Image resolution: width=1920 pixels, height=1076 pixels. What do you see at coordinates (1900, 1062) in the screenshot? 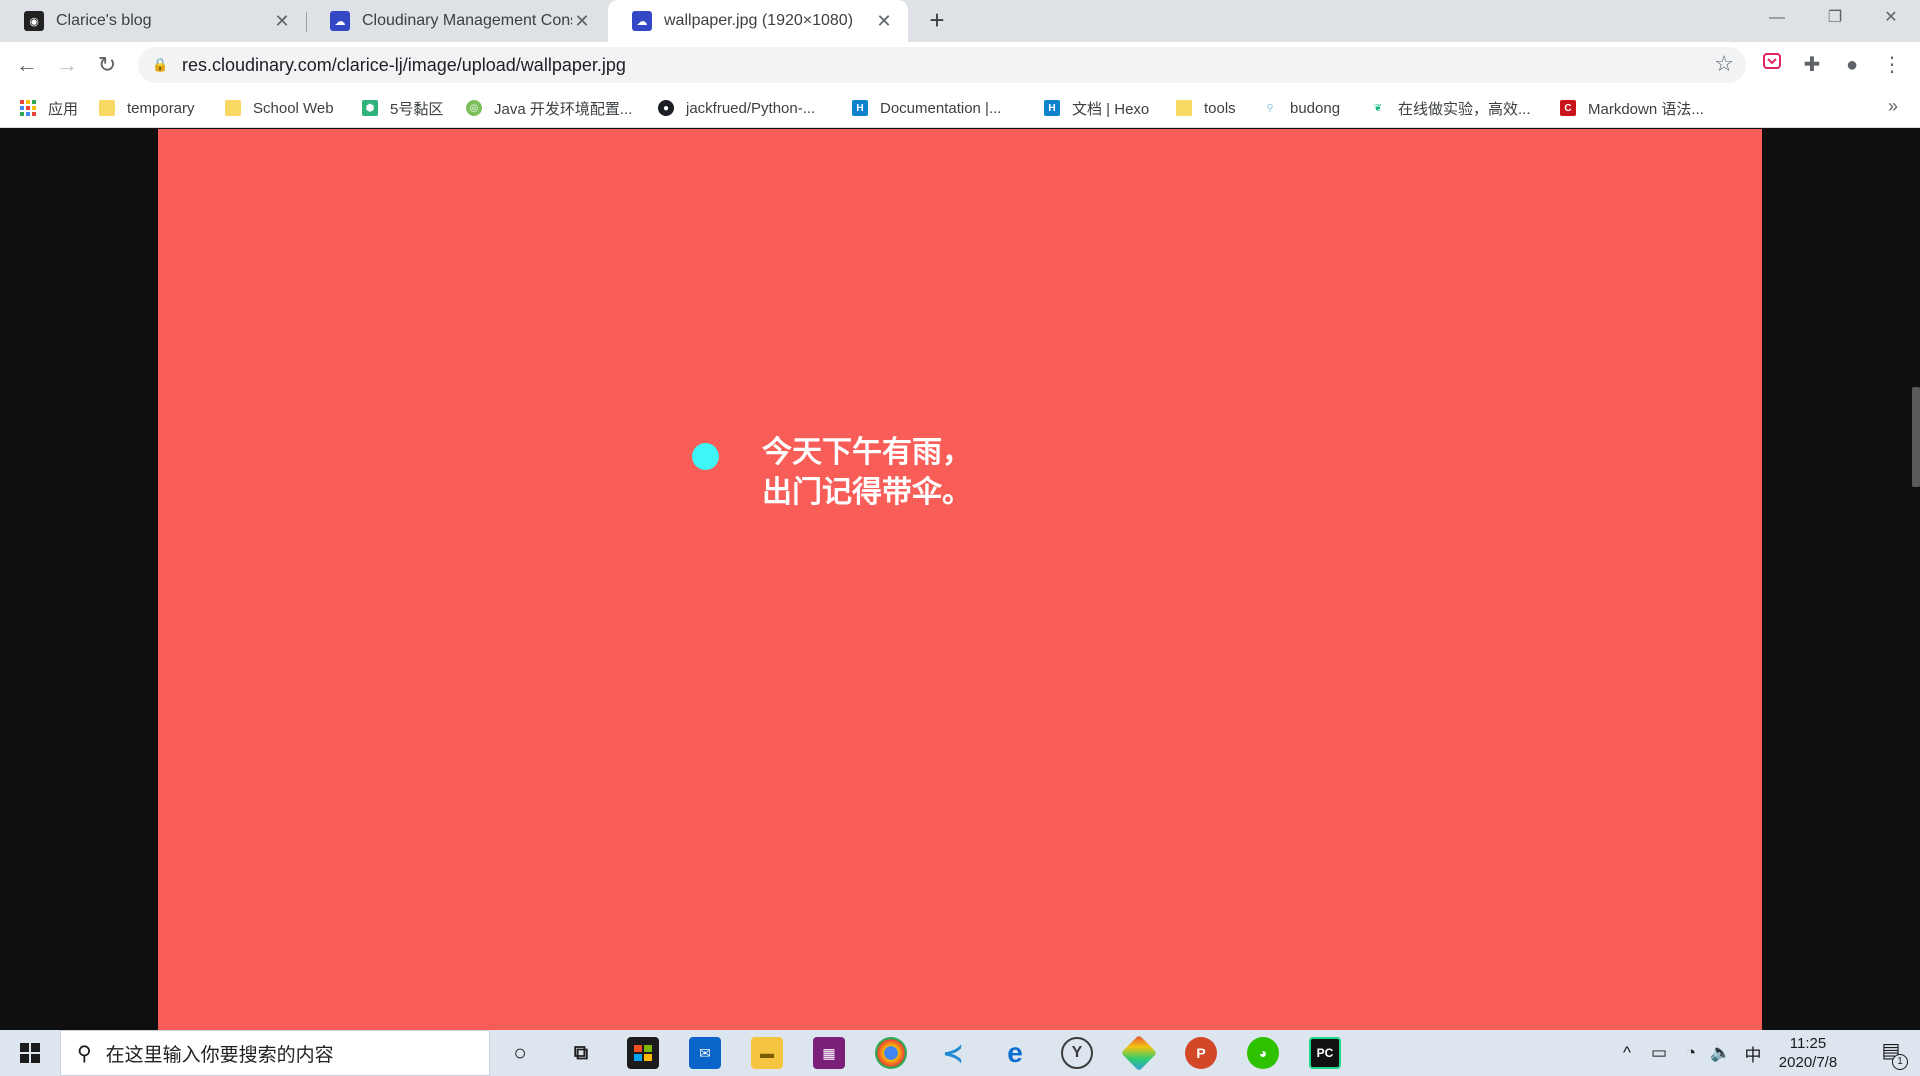
I see `notification-badge: 1` at bounding box center [1900, 1062].